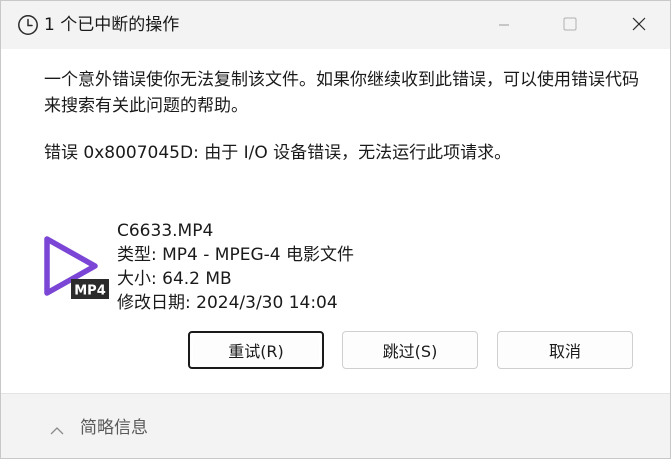  I want to click on skip-button-label: 跳过(S), so click(410, 351).